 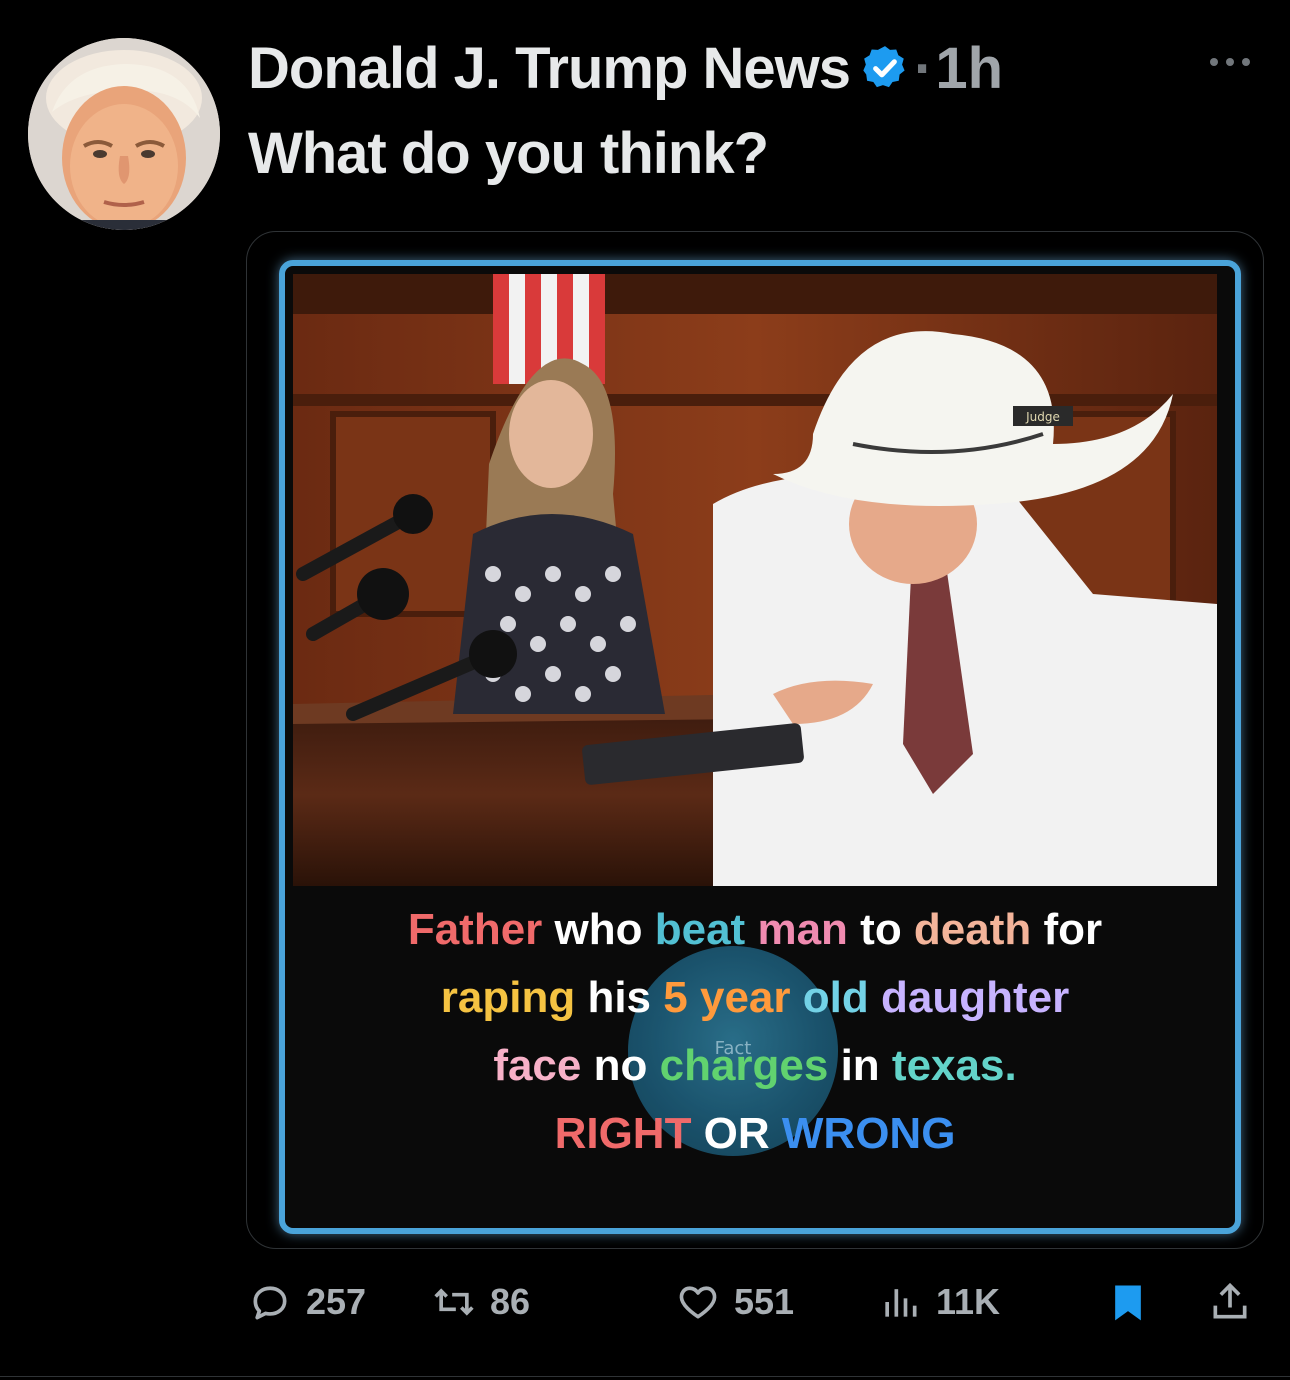 What do you see at coordinates (1042, 417) in the screenshot?
I see `desk-sign-text: Judge` at bounding box center [1042, 417].